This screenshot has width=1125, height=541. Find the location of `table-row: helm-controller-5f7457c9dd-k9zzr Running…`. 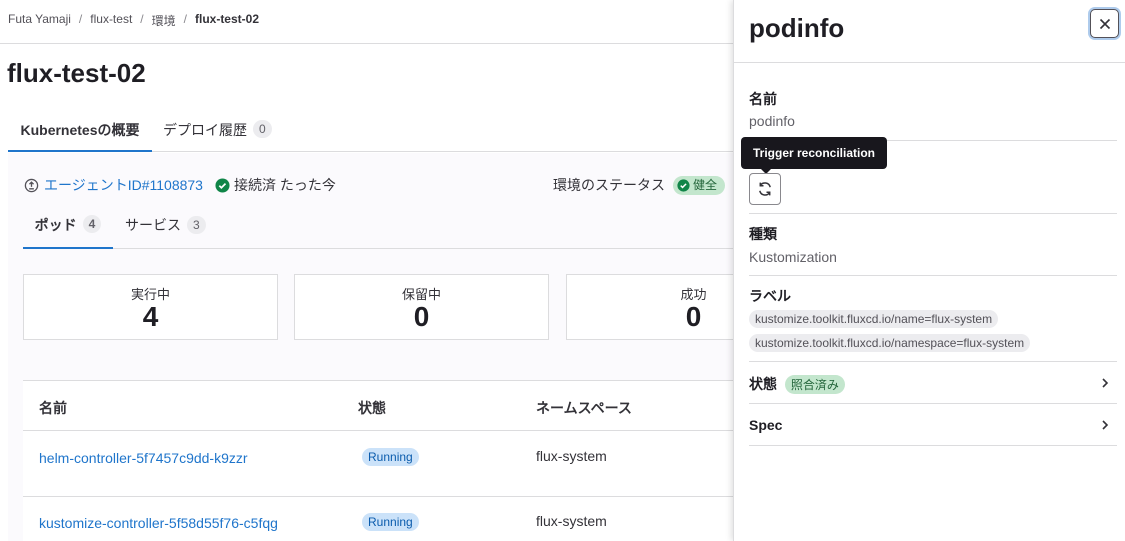

table-row: helm-controller-5f7457c9dd-k9zzr Running… is located at coordinates (378, 464).